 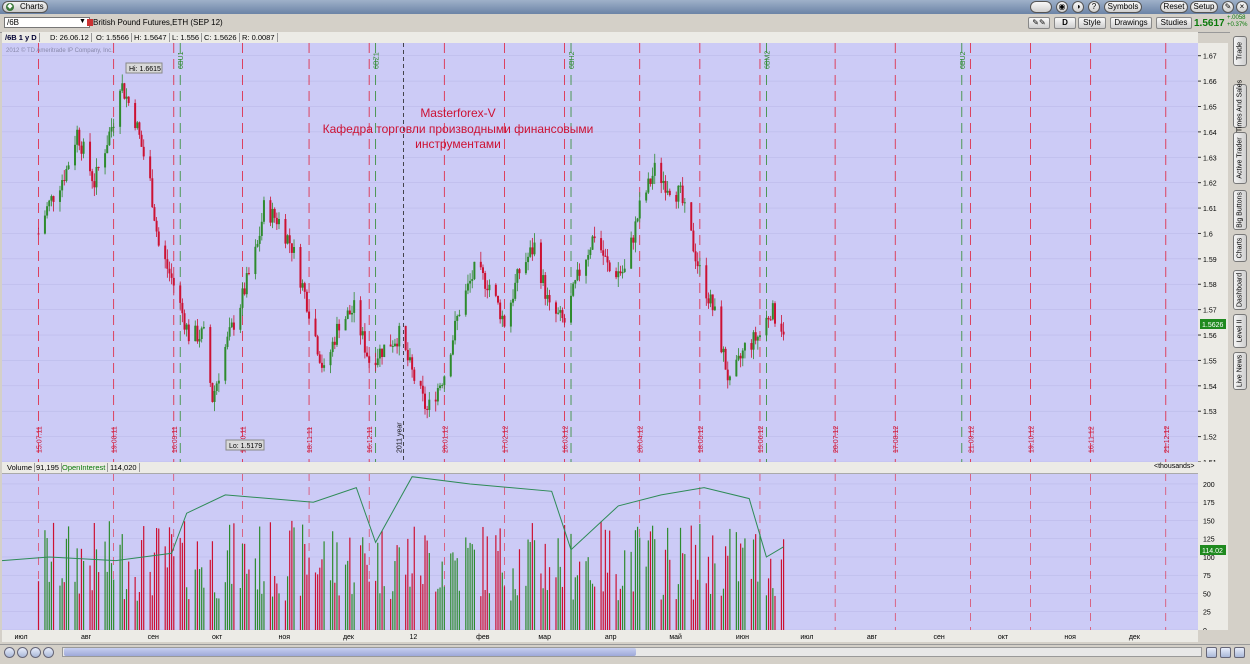 What do you see at coordinates (1208, 234) in the screenshot?
I see `price-tick-label: 1.6` at bounding box center [1208, 234].